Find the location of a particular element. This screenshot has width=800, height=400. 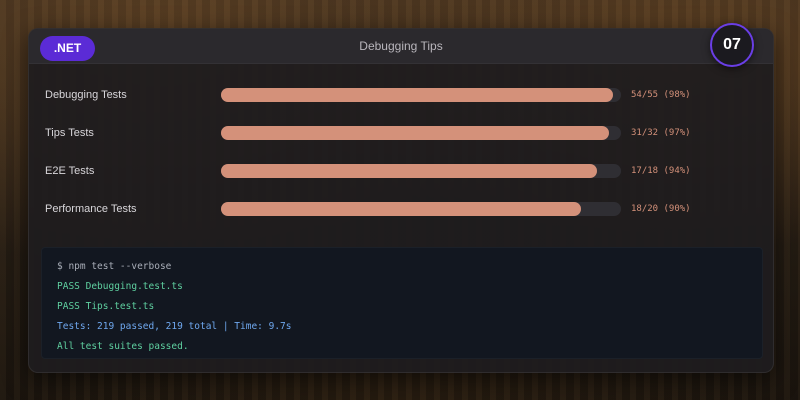

dotnet-badge: .NET is located at coordinates (67, 48).